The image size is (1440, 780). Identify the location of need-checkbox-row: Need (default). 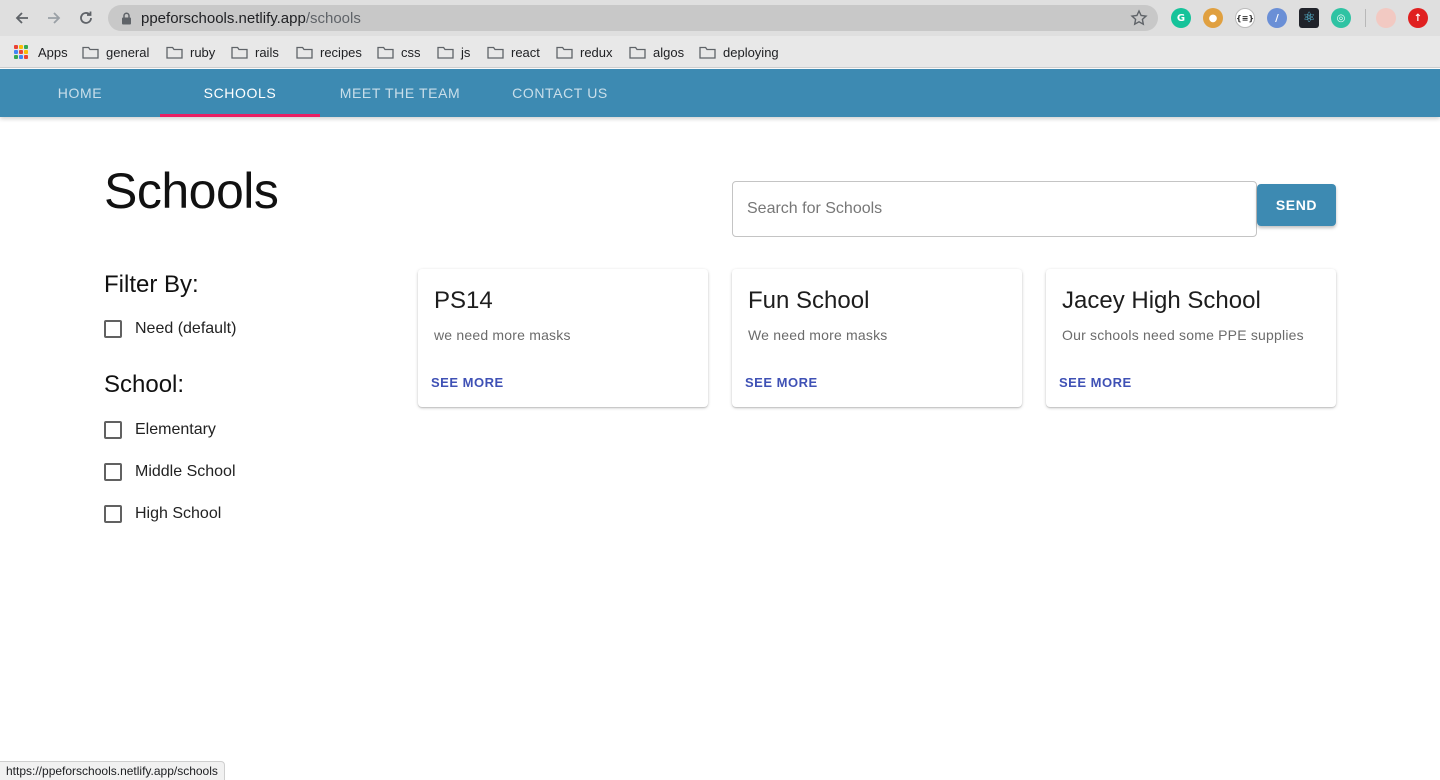
(170, 329).